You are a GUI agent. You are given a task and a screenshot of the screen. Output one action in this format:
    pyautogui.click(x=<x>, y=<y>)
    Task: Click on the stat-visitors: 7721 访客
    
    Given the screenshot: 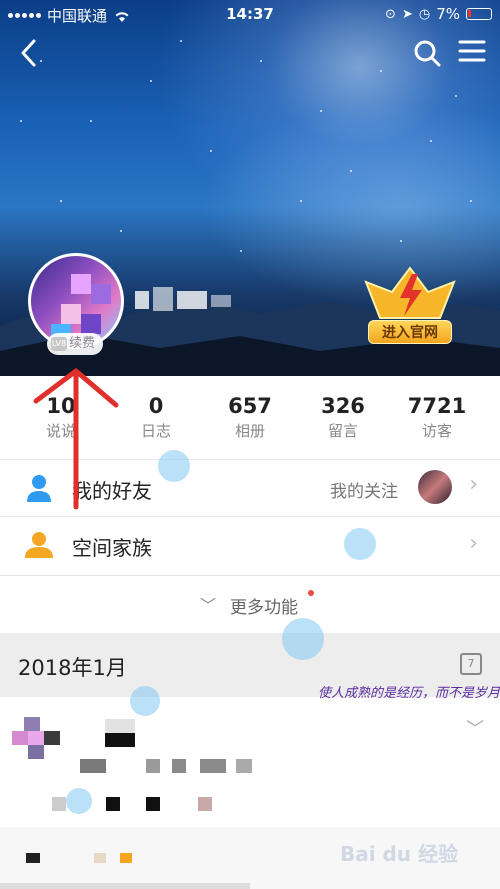 What is the action you would take?
    pyautogui.click(x=437, y=417)
    